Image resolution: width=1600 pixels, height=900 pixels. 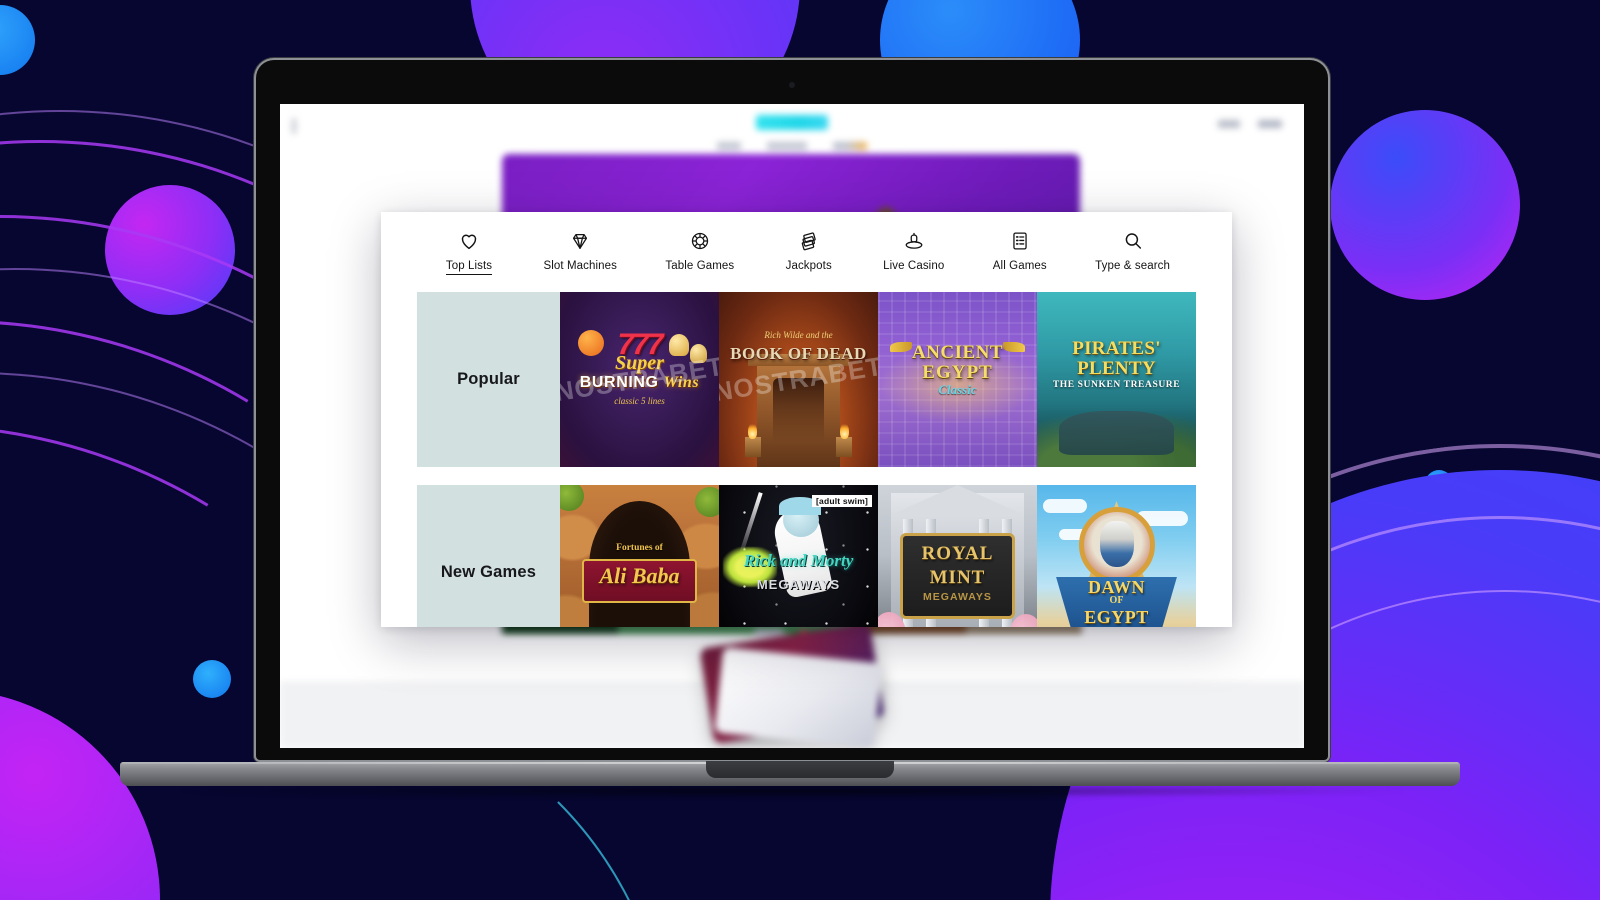 What do you see at coordinates (844, 447) in the screenshot?
I see `pedestal-right` at bounding box center [844, 447].